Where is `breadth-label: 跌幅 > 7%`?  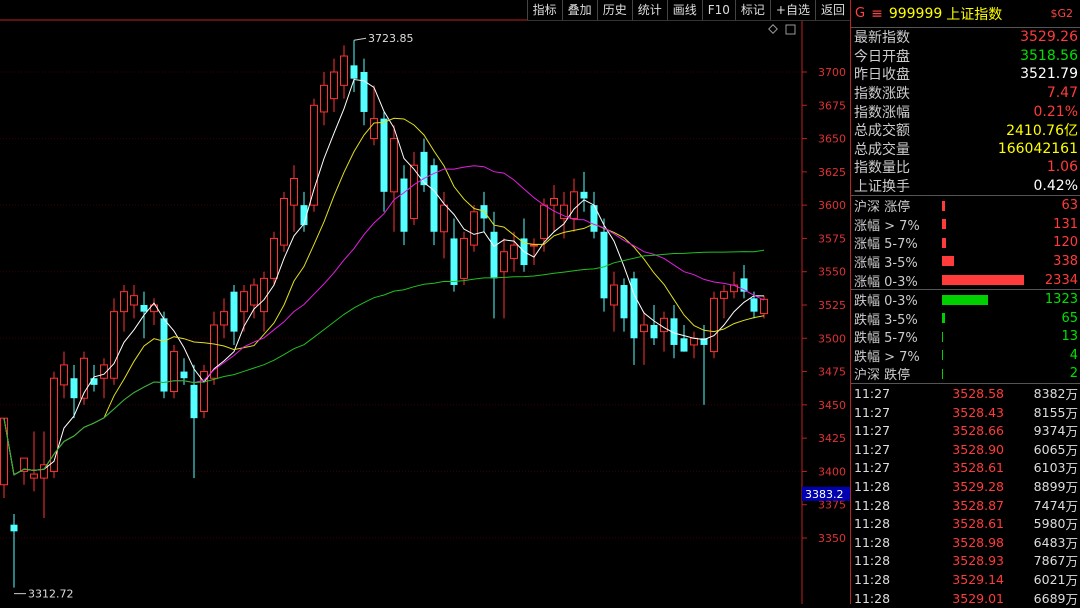
breadth-label: 跌幅 > 7% is located at coordinates (887, 357).